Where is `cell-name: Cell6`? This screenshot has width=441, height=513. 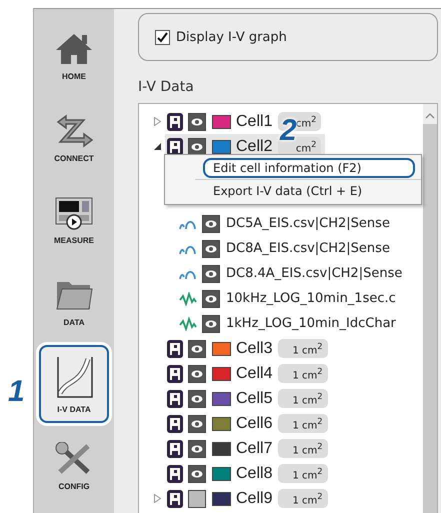 cell-name: Cell6 is located at coordinates (254, 423).